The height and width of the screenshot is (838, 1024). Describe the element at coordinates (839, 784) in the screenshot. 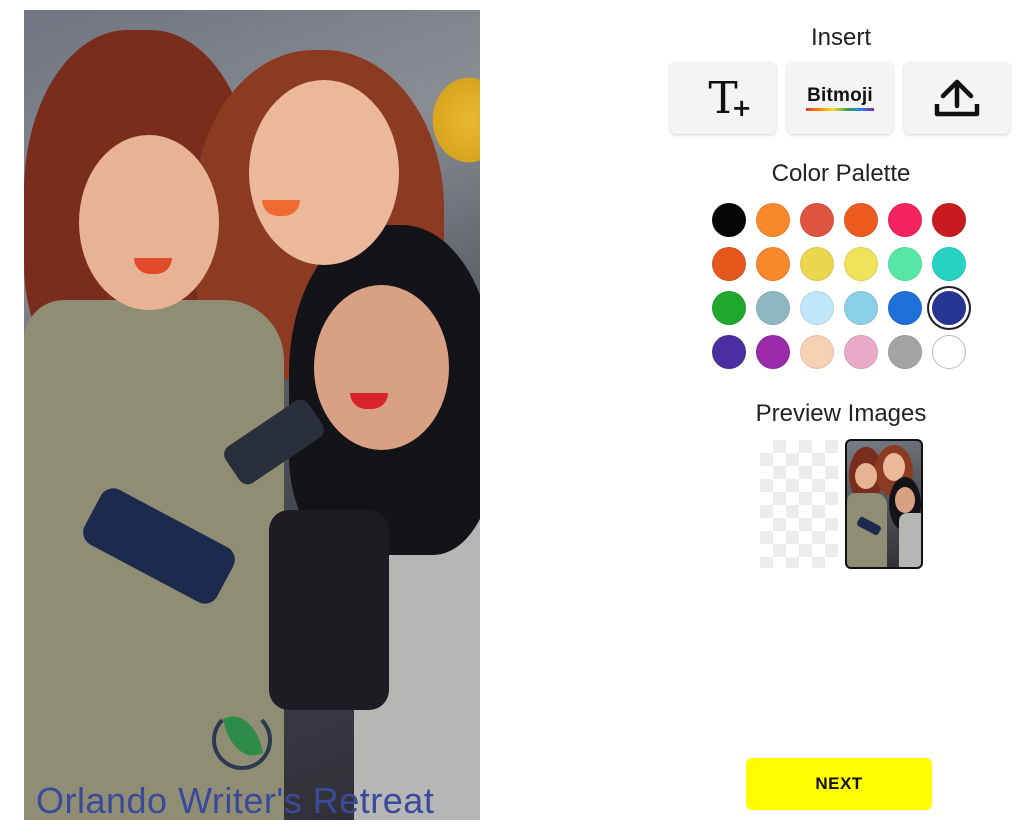

I see `next-button: NEXT` at that location.